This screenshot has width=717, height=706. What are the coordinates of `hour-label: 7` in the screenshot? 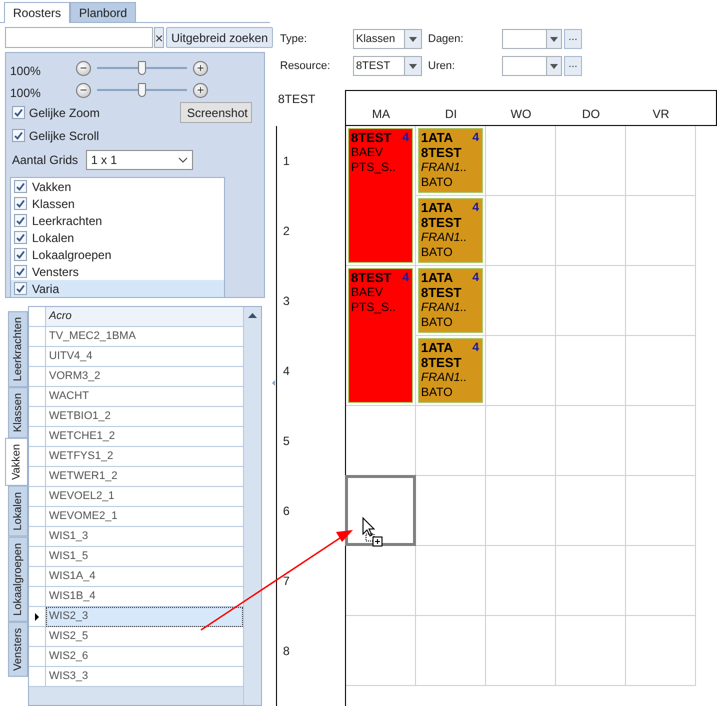 It's located at (286, 581).